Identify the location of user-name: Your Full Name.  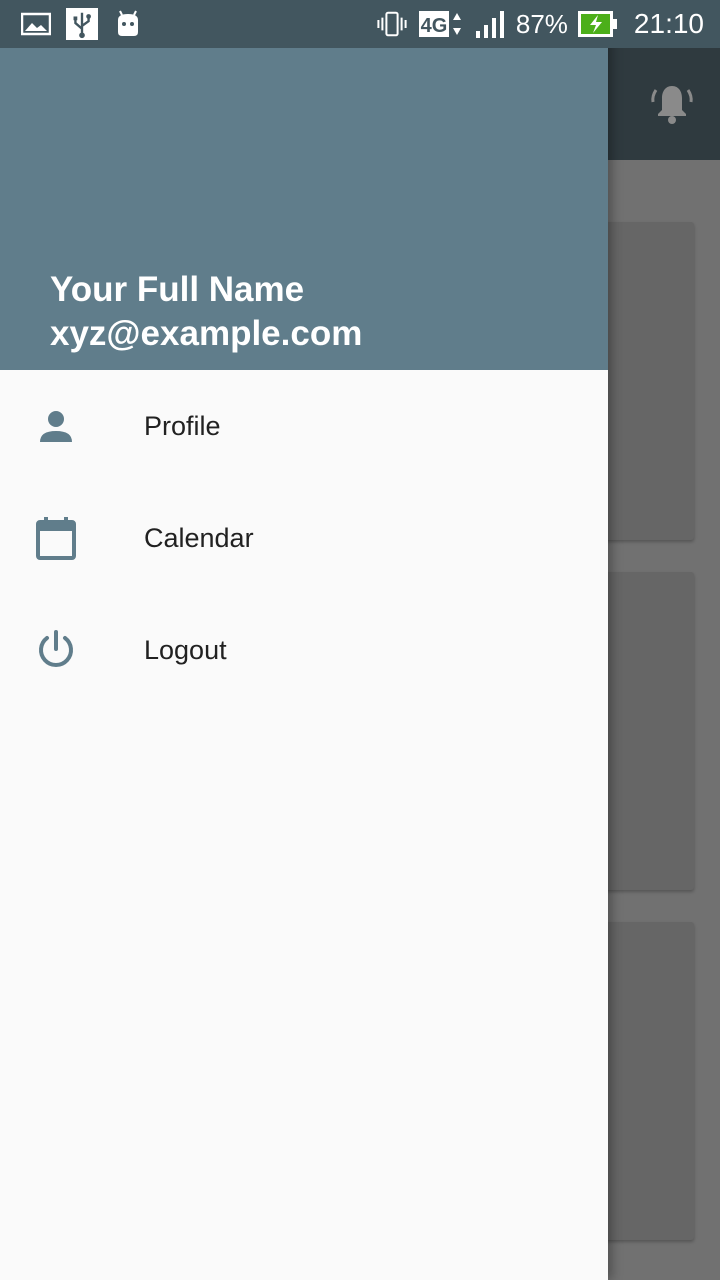
(177, 289).